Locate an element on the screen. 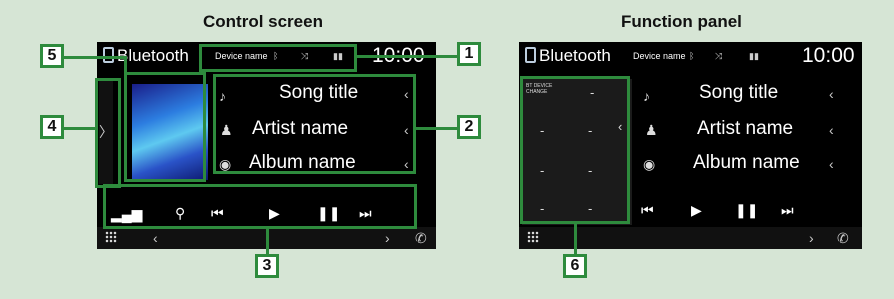  callout-number-6: 6 is located at coordinates (575, 266).